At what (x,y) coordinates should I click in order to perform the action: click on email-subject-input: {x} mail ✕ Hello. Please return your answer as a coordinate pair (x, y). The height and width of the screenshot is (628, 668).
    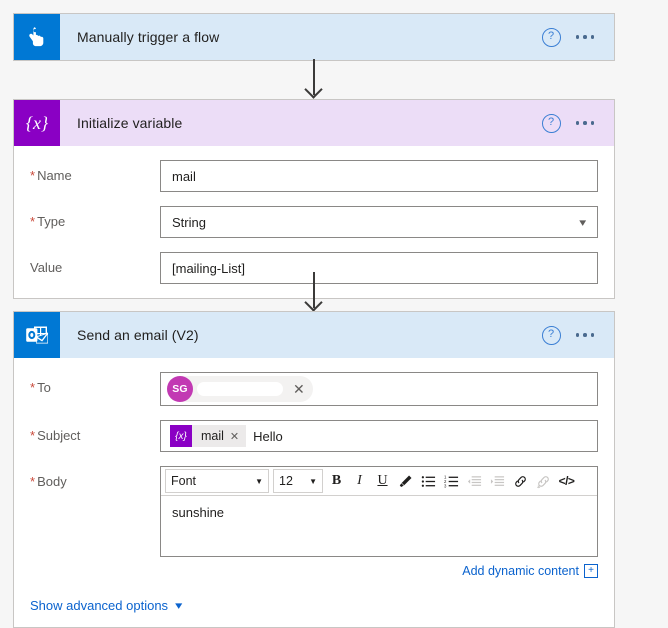
    Looking at the image, I should click on (379, 436).